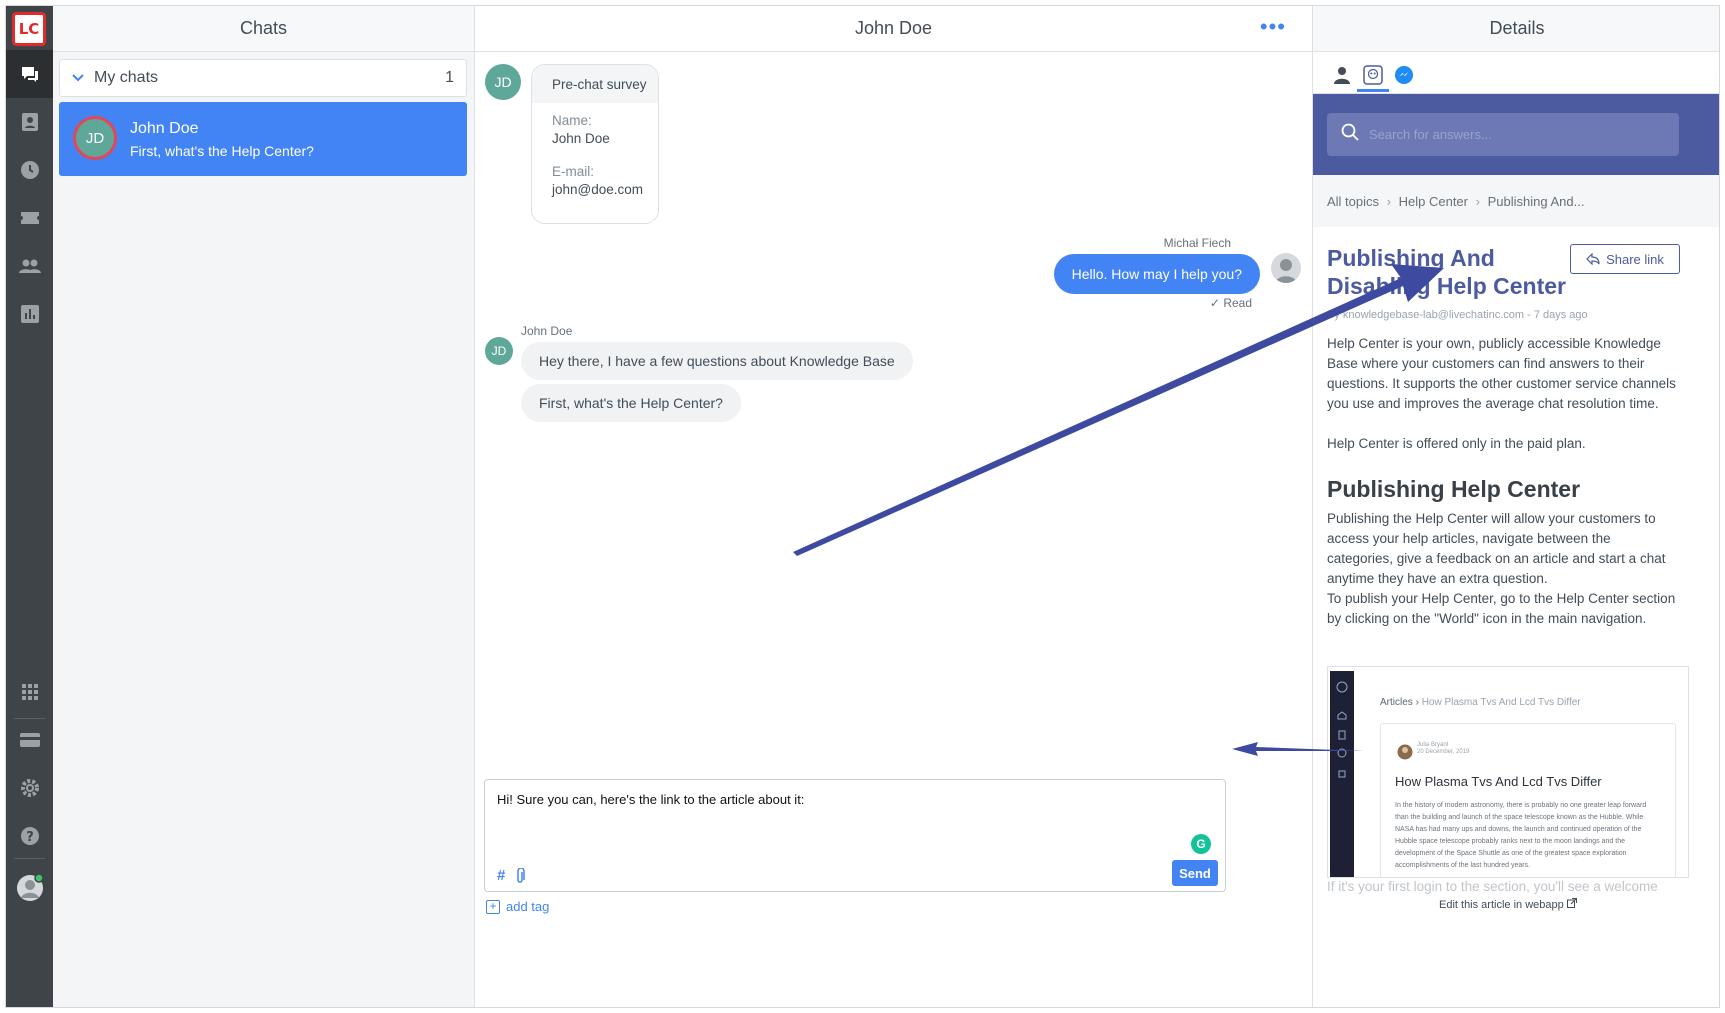 The width and height of the screenshot is (1725, 1013). Describe the element at coordinates (1286, 268) in the screenshot. I see `agent-avatar` at that location.